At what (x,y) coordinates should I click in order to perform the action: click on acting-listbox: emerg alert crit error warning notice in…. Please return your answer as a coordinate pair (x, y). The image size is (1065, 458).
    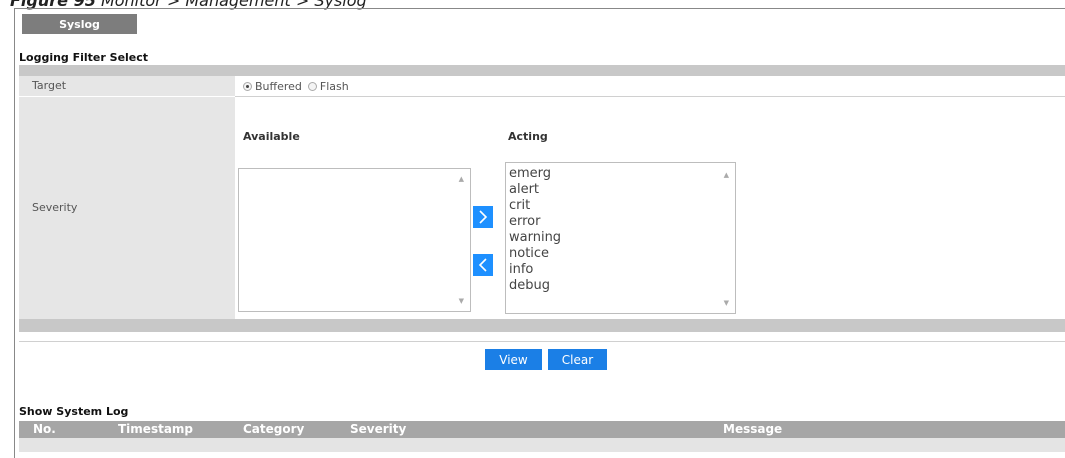
    Looking at the image, I should click on (620, 238).